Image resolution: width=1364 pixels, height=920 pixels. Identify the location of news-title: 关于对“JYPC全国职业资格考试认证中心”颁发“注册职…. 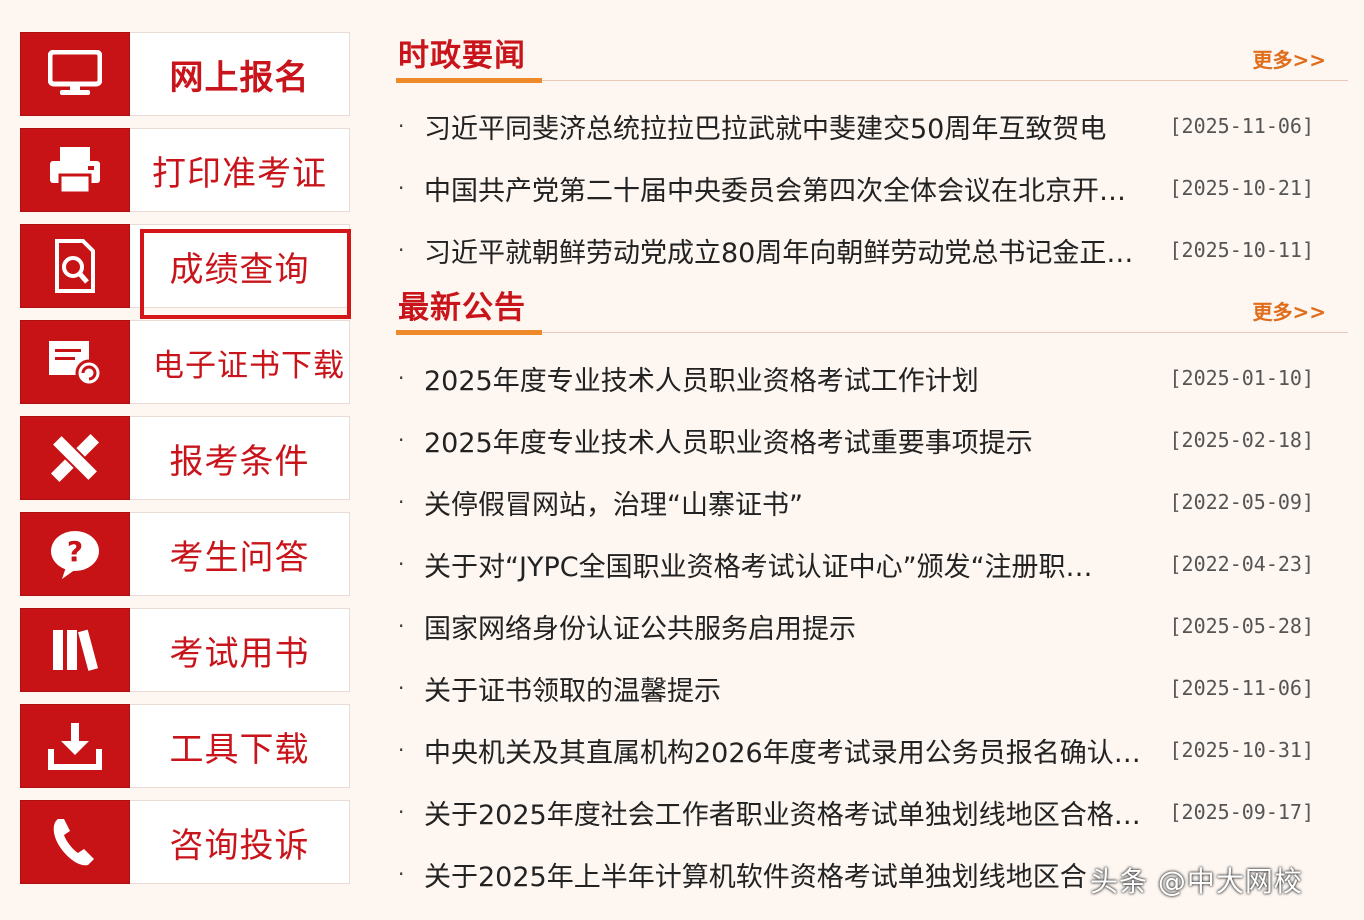
(787, 564).